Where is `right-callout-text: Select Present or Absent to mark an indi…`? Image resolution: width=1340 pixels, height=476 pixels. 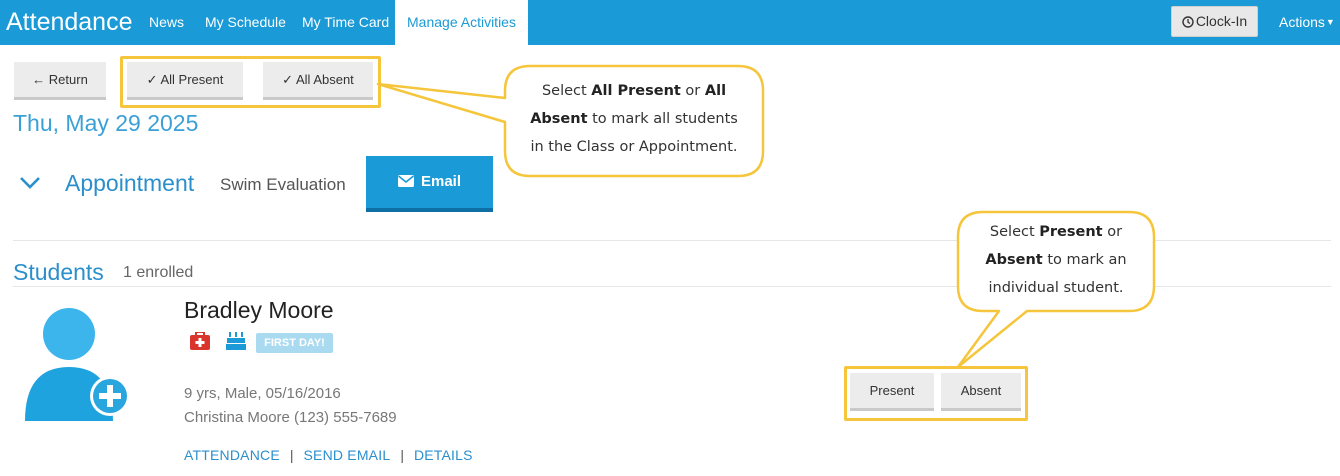 right-callout-text: Select Present or Absent to mark an indi… is located at coordinates (1056, 260).